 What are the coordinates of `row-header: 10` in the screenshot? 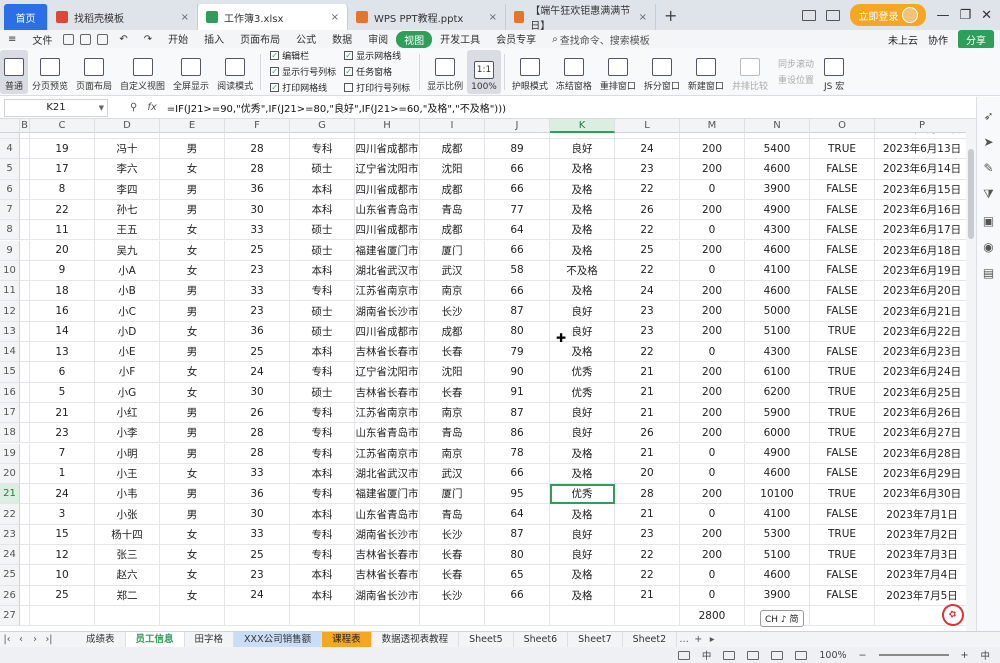 It's located at (10, 271).